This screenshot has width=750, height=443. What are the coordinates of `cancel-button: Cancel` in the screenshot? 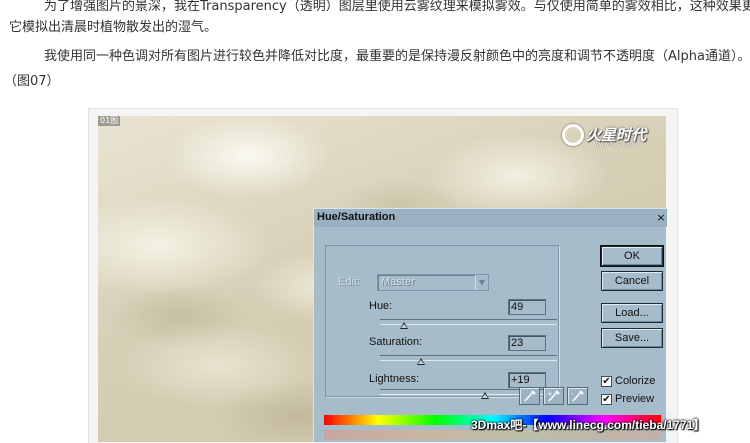 It's located at (632, 281).